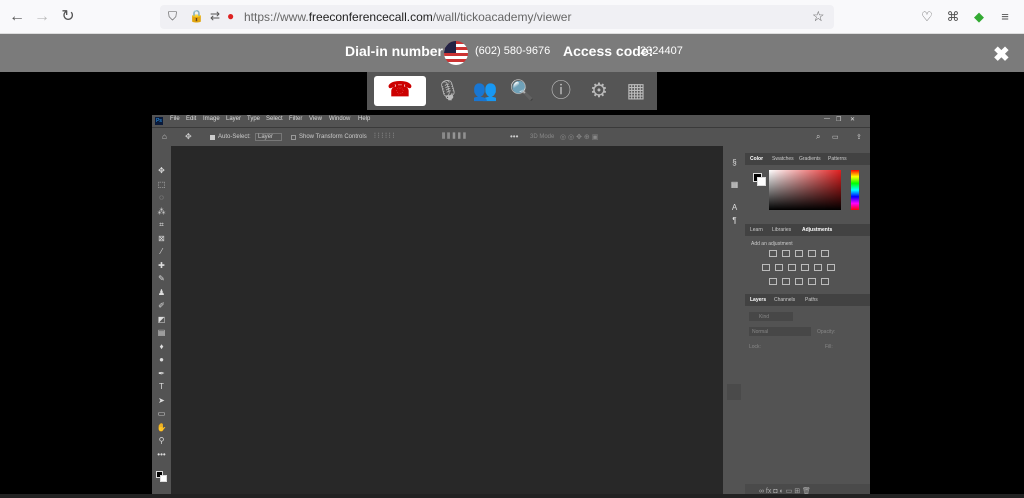 The height and width of the screenshot is (498, 1024). What do you see at coordinates (756, 230) in the screenshot?
I see `tab-learn: Learn` at bounding box center [756, 230].